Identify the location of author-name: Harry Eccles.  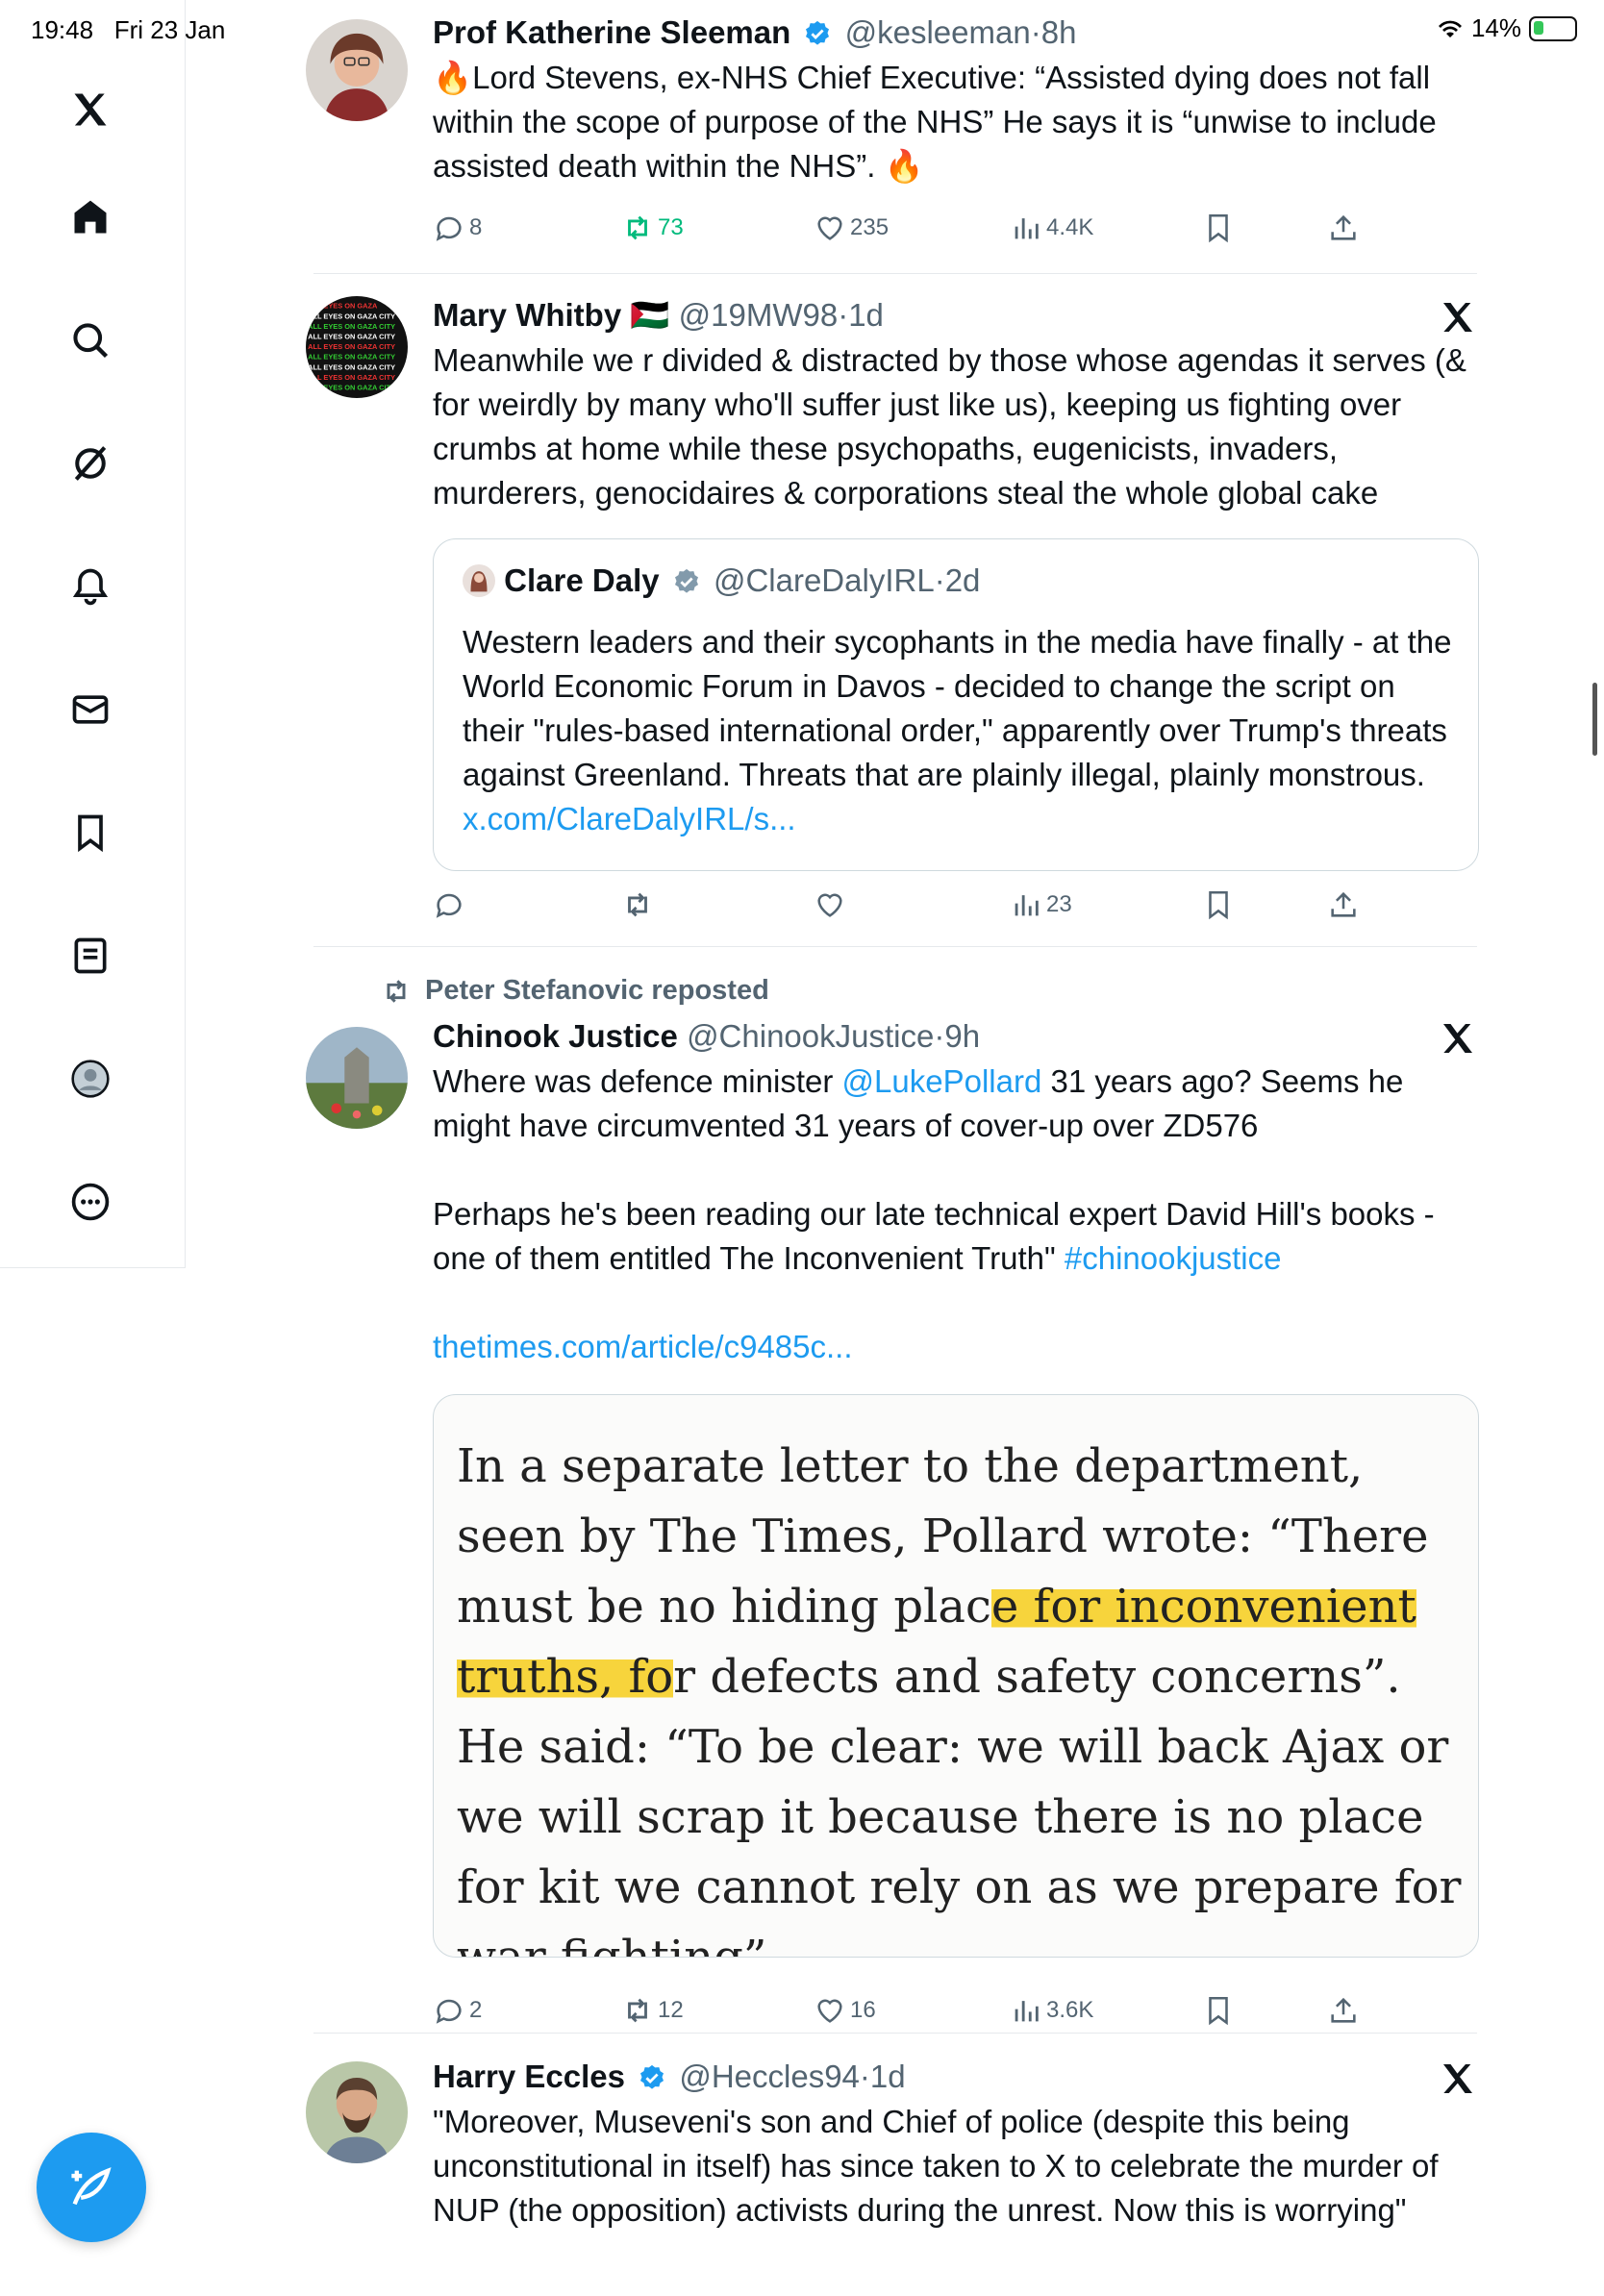
(529, 2076).